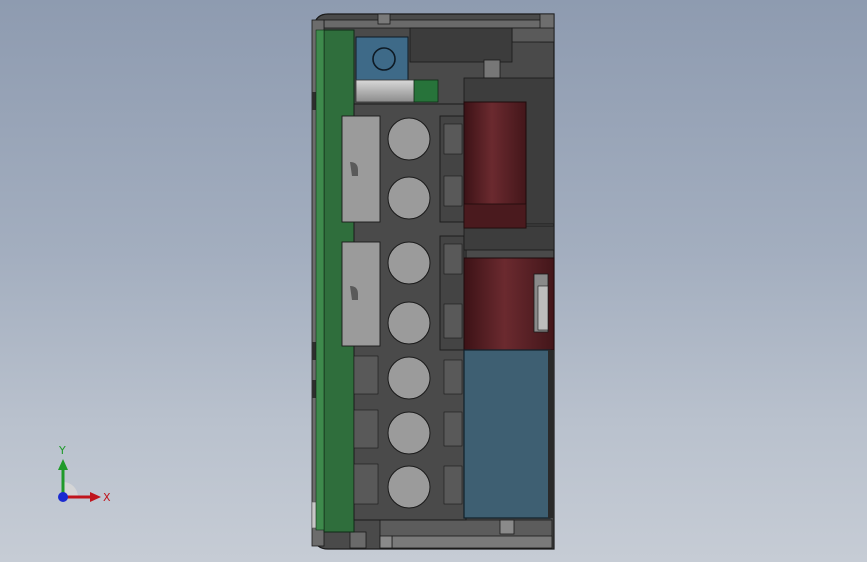  I want to click on green-pin, so click(397, 91).